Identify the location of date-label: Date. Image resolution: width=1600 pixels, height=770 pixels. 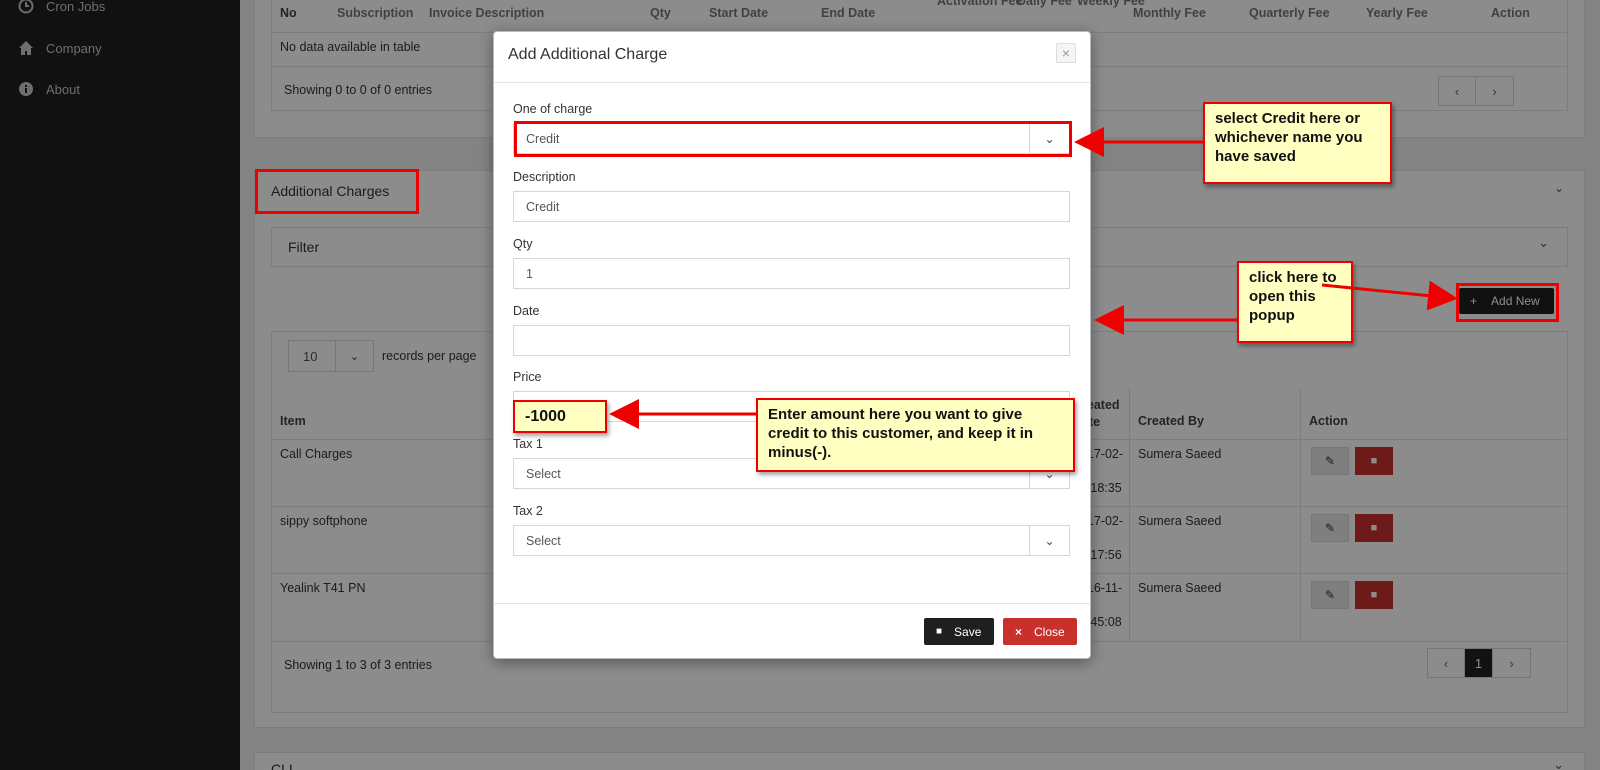
(526, 311).